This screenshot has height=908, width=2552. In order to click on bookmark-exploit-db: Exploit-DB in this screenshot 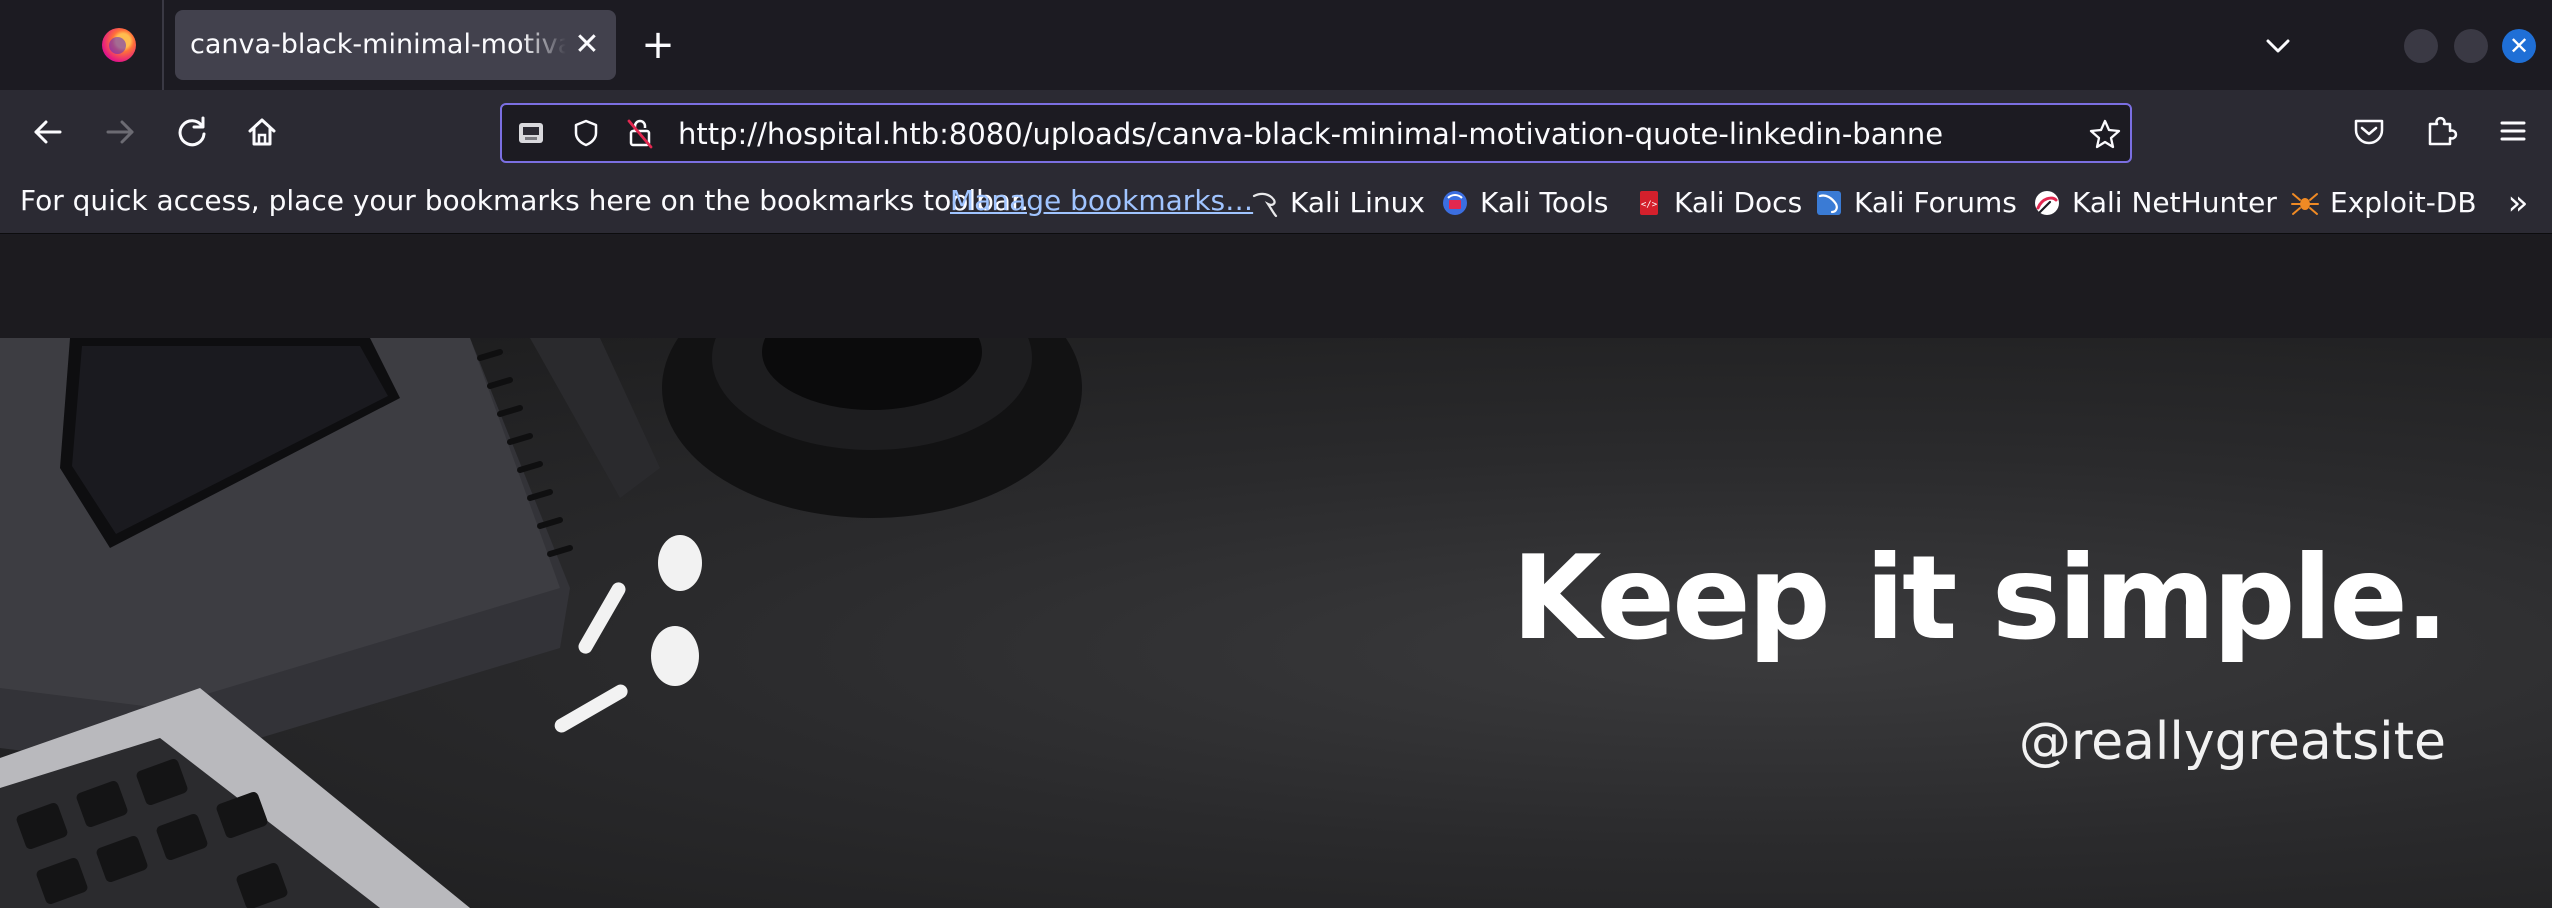, I will do `click(2383, 203)`.